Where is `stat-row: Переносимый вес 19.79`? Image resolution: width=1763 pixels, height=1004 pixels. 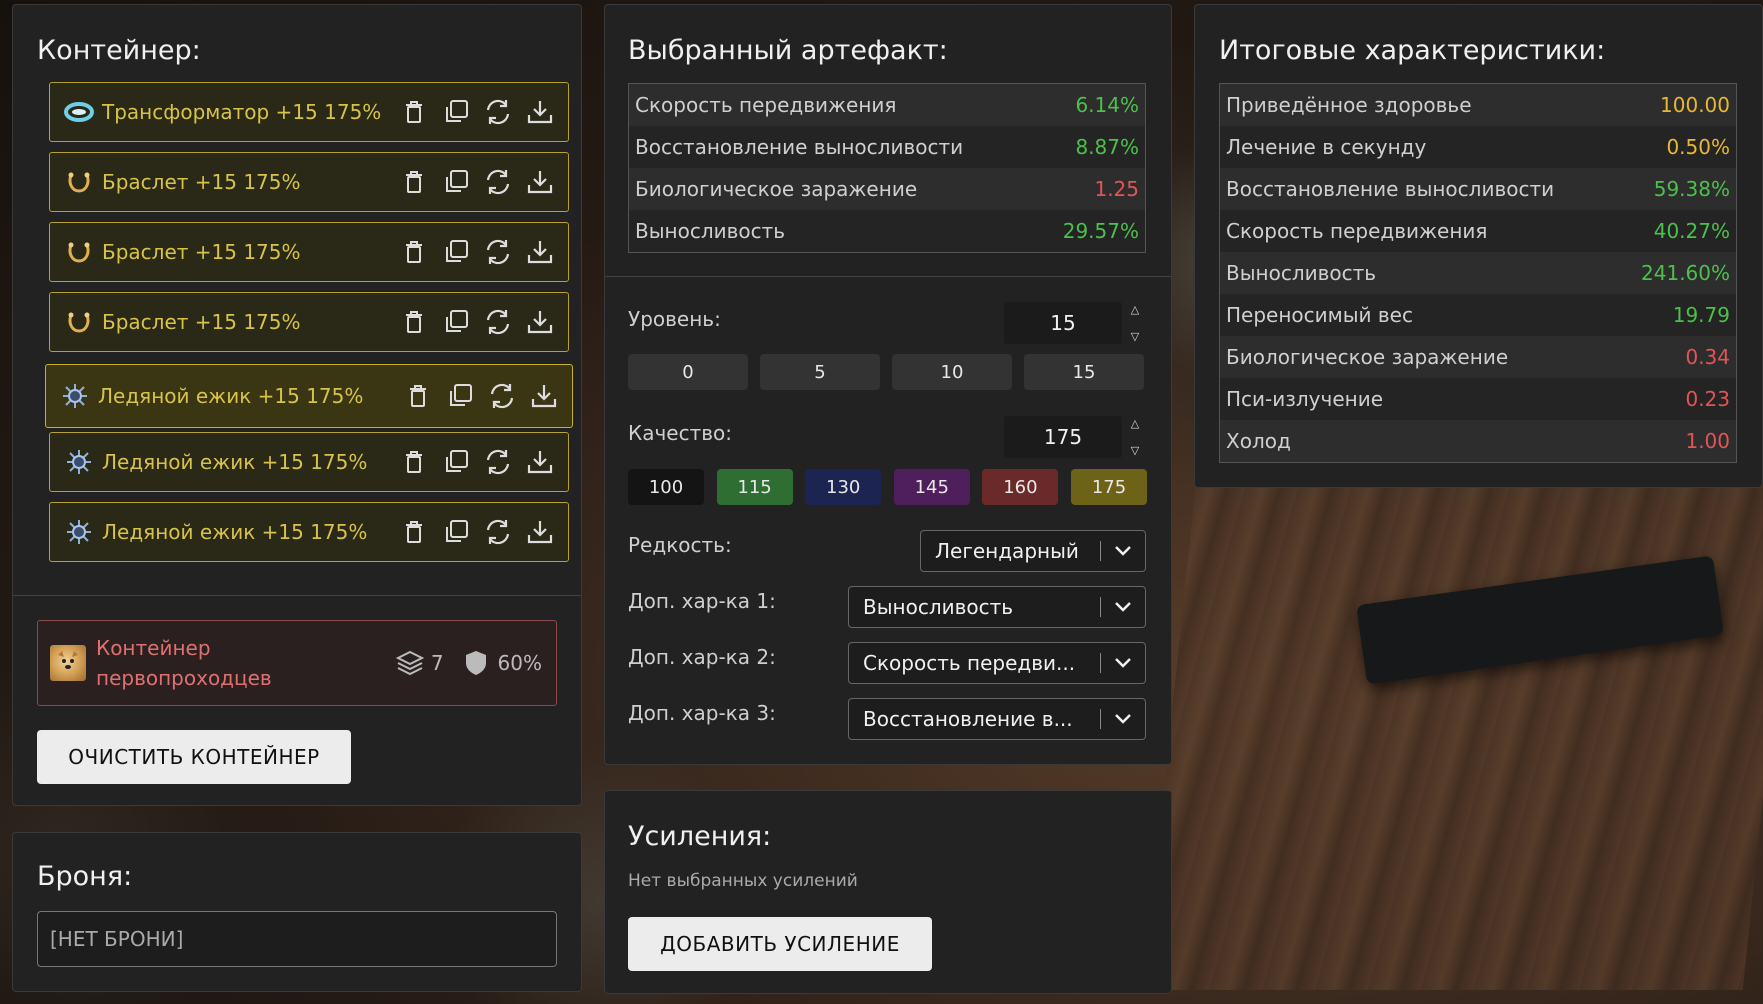
stat-row: Переносимый вес 19.79 is located at coordinates (1478, 315).